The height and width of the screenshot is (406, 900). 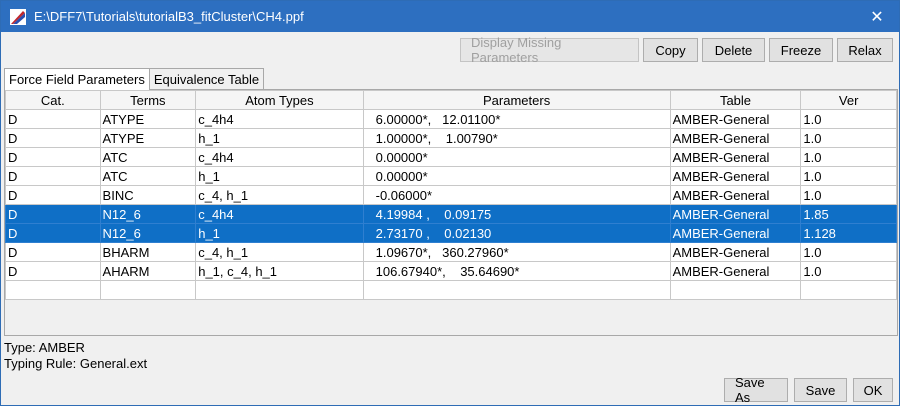 I want to click on cell-parameters: -0.06000*, so click(x=516, y=195).